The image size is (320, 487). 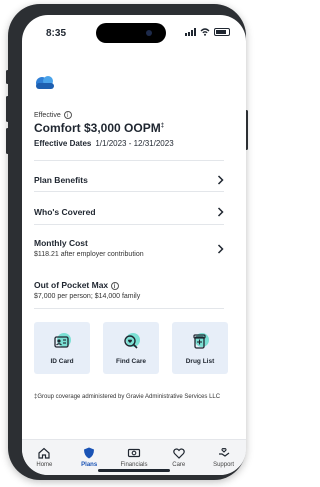 I want to click on cellular-signal-icon, so click(x=190, y=32).